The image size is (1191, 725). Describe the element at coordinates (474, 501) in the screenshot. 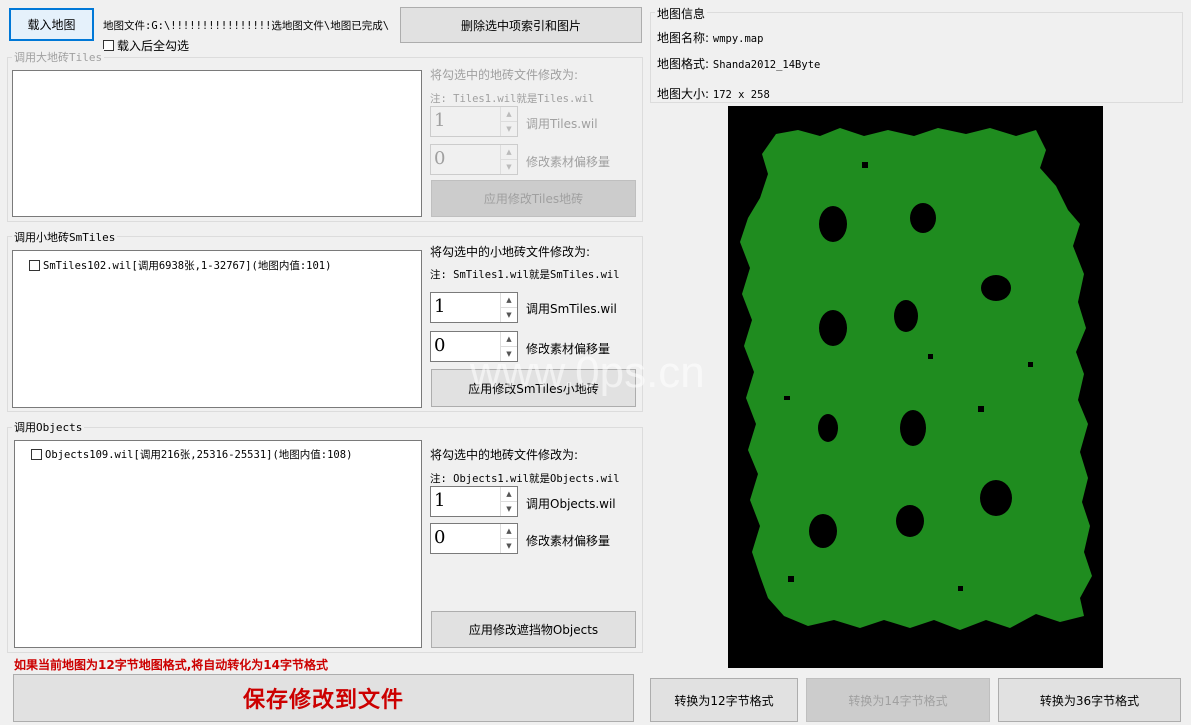

I see `objects-file-stepper: 1 ▲ ▼` at that location.